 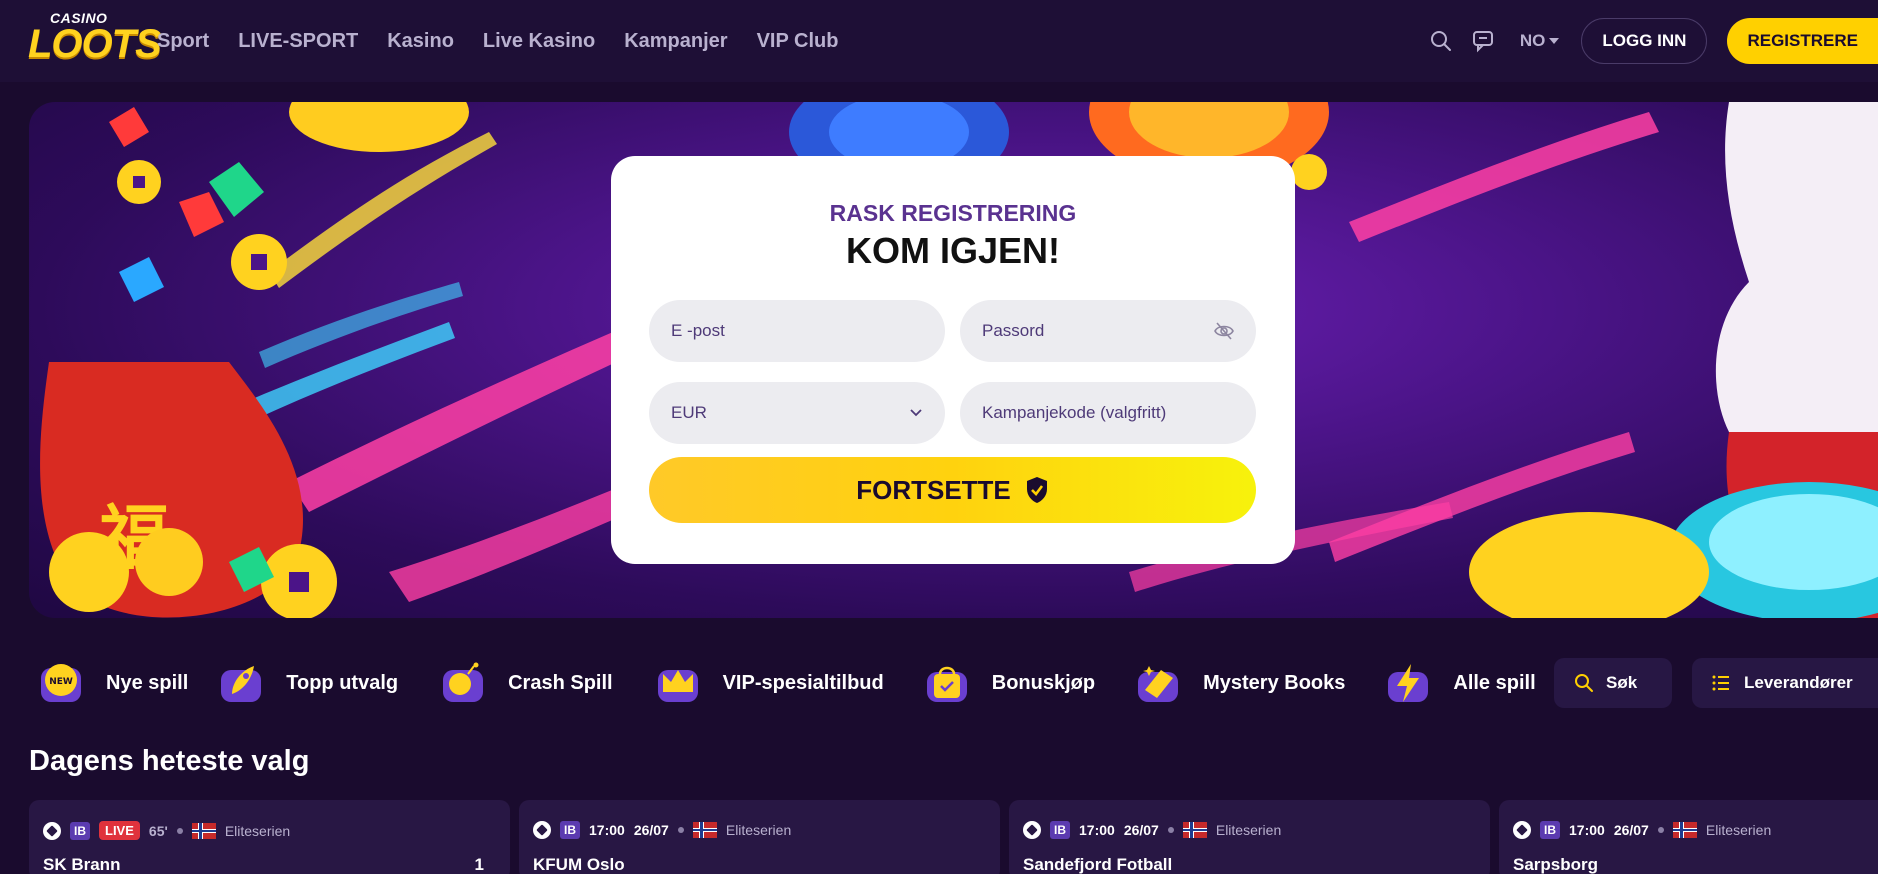 I want to click on nav-kasino: Kasino, so click(x=420, y=41).